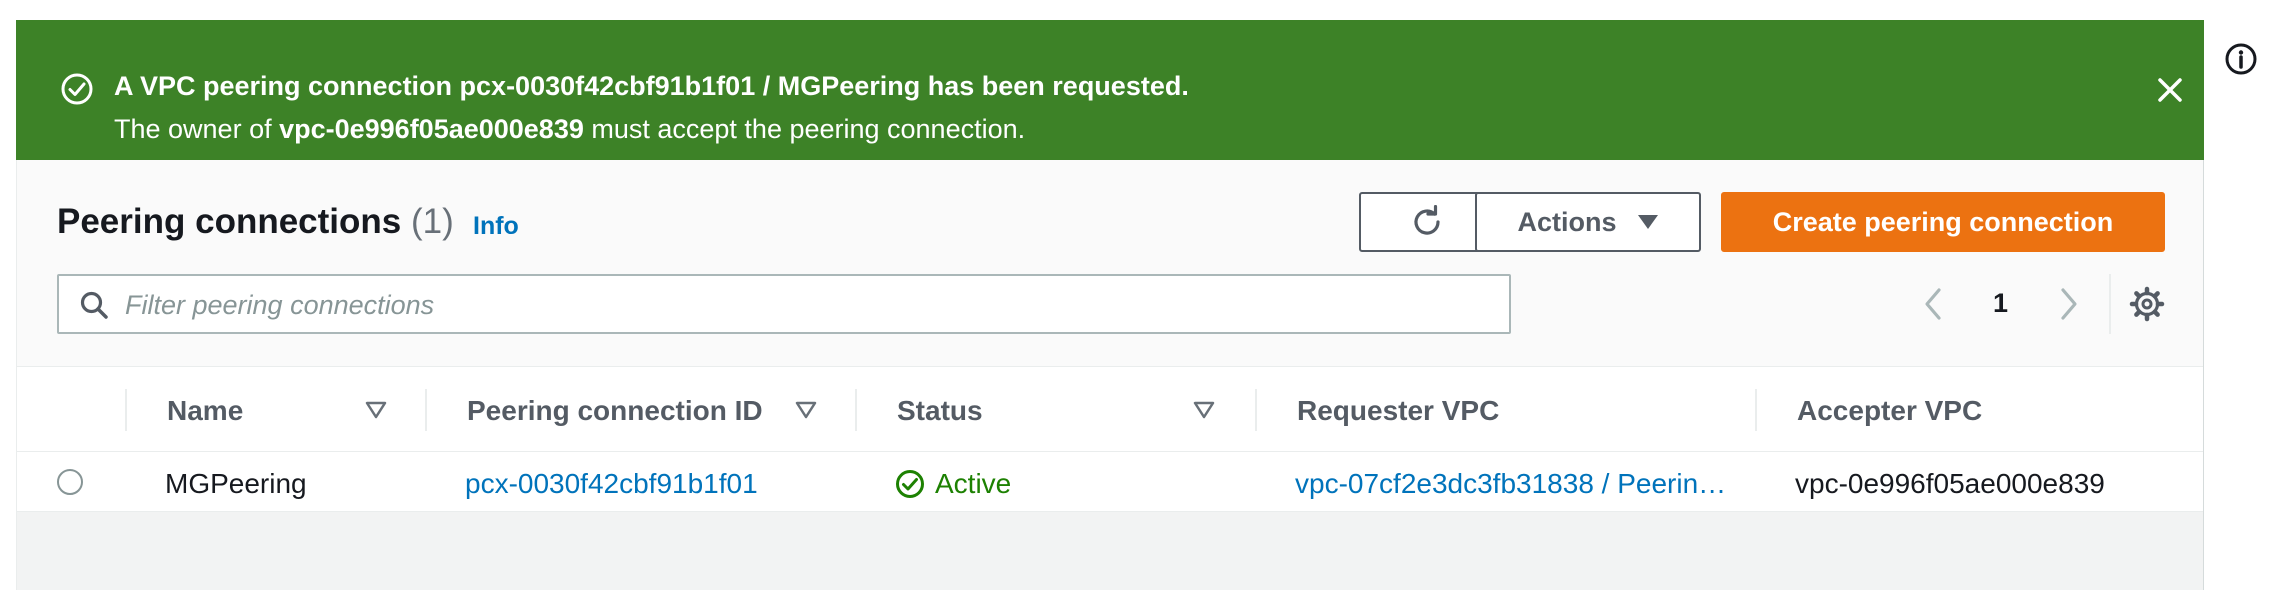 This screenshot has height=590, width=2272. Describe the element at coordinates (810, 305) in the screenshot. I see `filter-input` at that location.